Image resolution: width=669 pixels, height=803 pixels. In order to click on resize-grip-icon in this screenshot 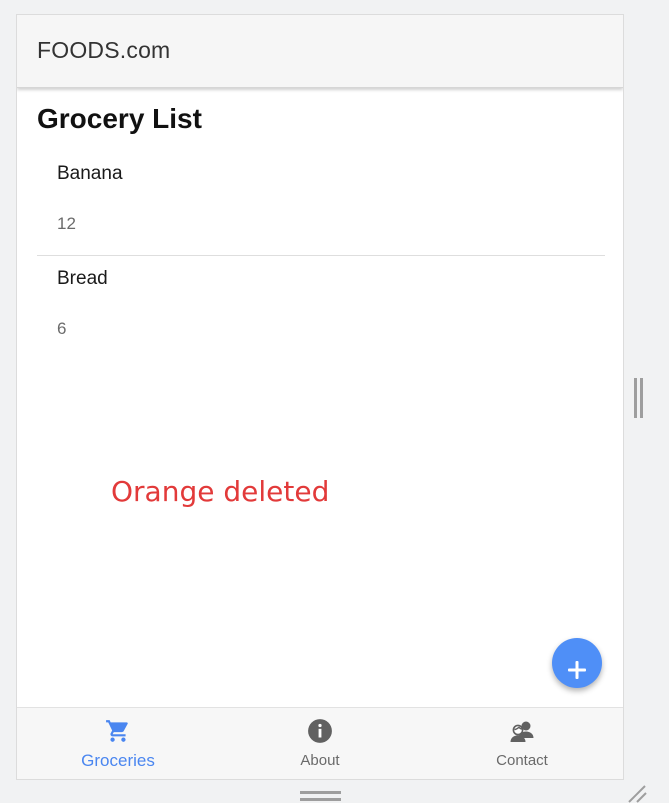, I will do `click(637, 794)`.